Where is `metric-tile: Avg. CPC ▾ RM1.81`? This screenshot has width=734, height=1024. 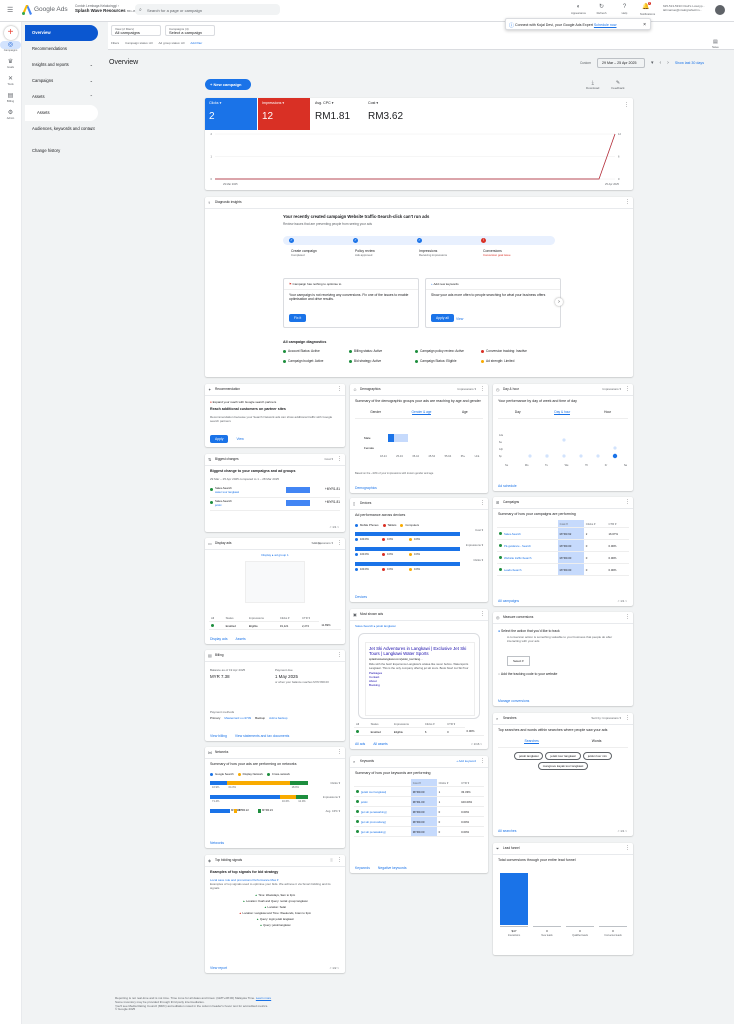 metric-tile: Avg. CPC ▾ RM1.81 is located at coordinates (337, 114).